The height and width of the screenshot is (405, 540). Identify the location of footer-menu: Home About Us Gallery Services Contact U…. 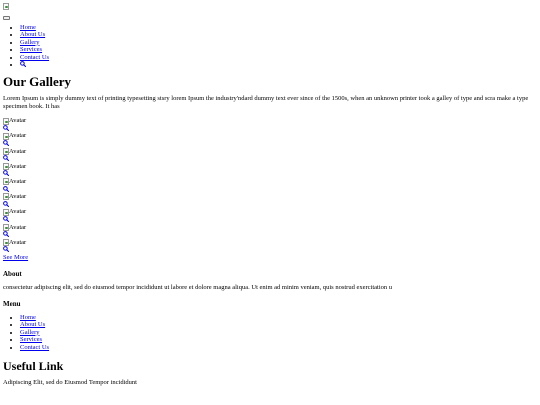
(270, 333).